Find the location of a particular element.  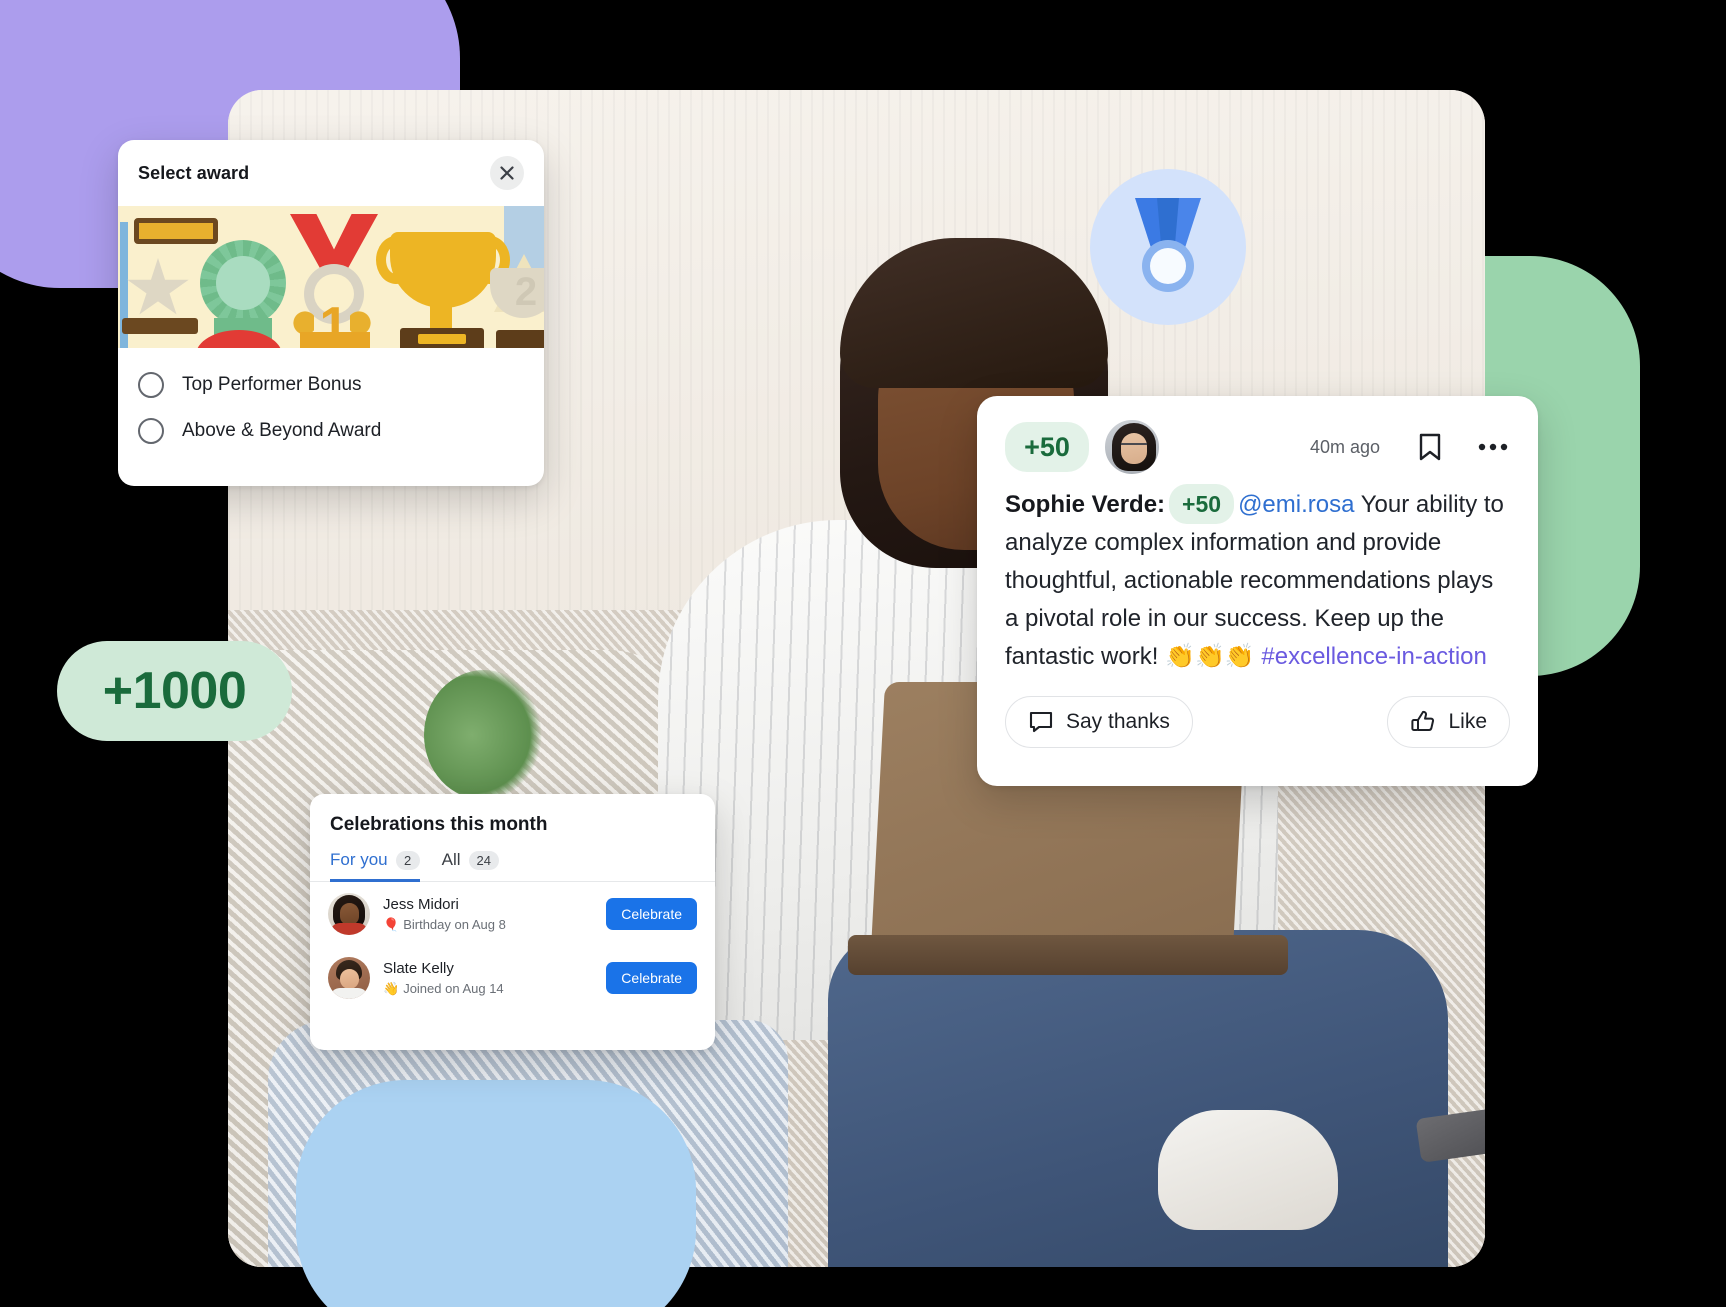

award-option-list: Top Performer Bonus Above & Beyond Award is located at coordinates (331, 401).